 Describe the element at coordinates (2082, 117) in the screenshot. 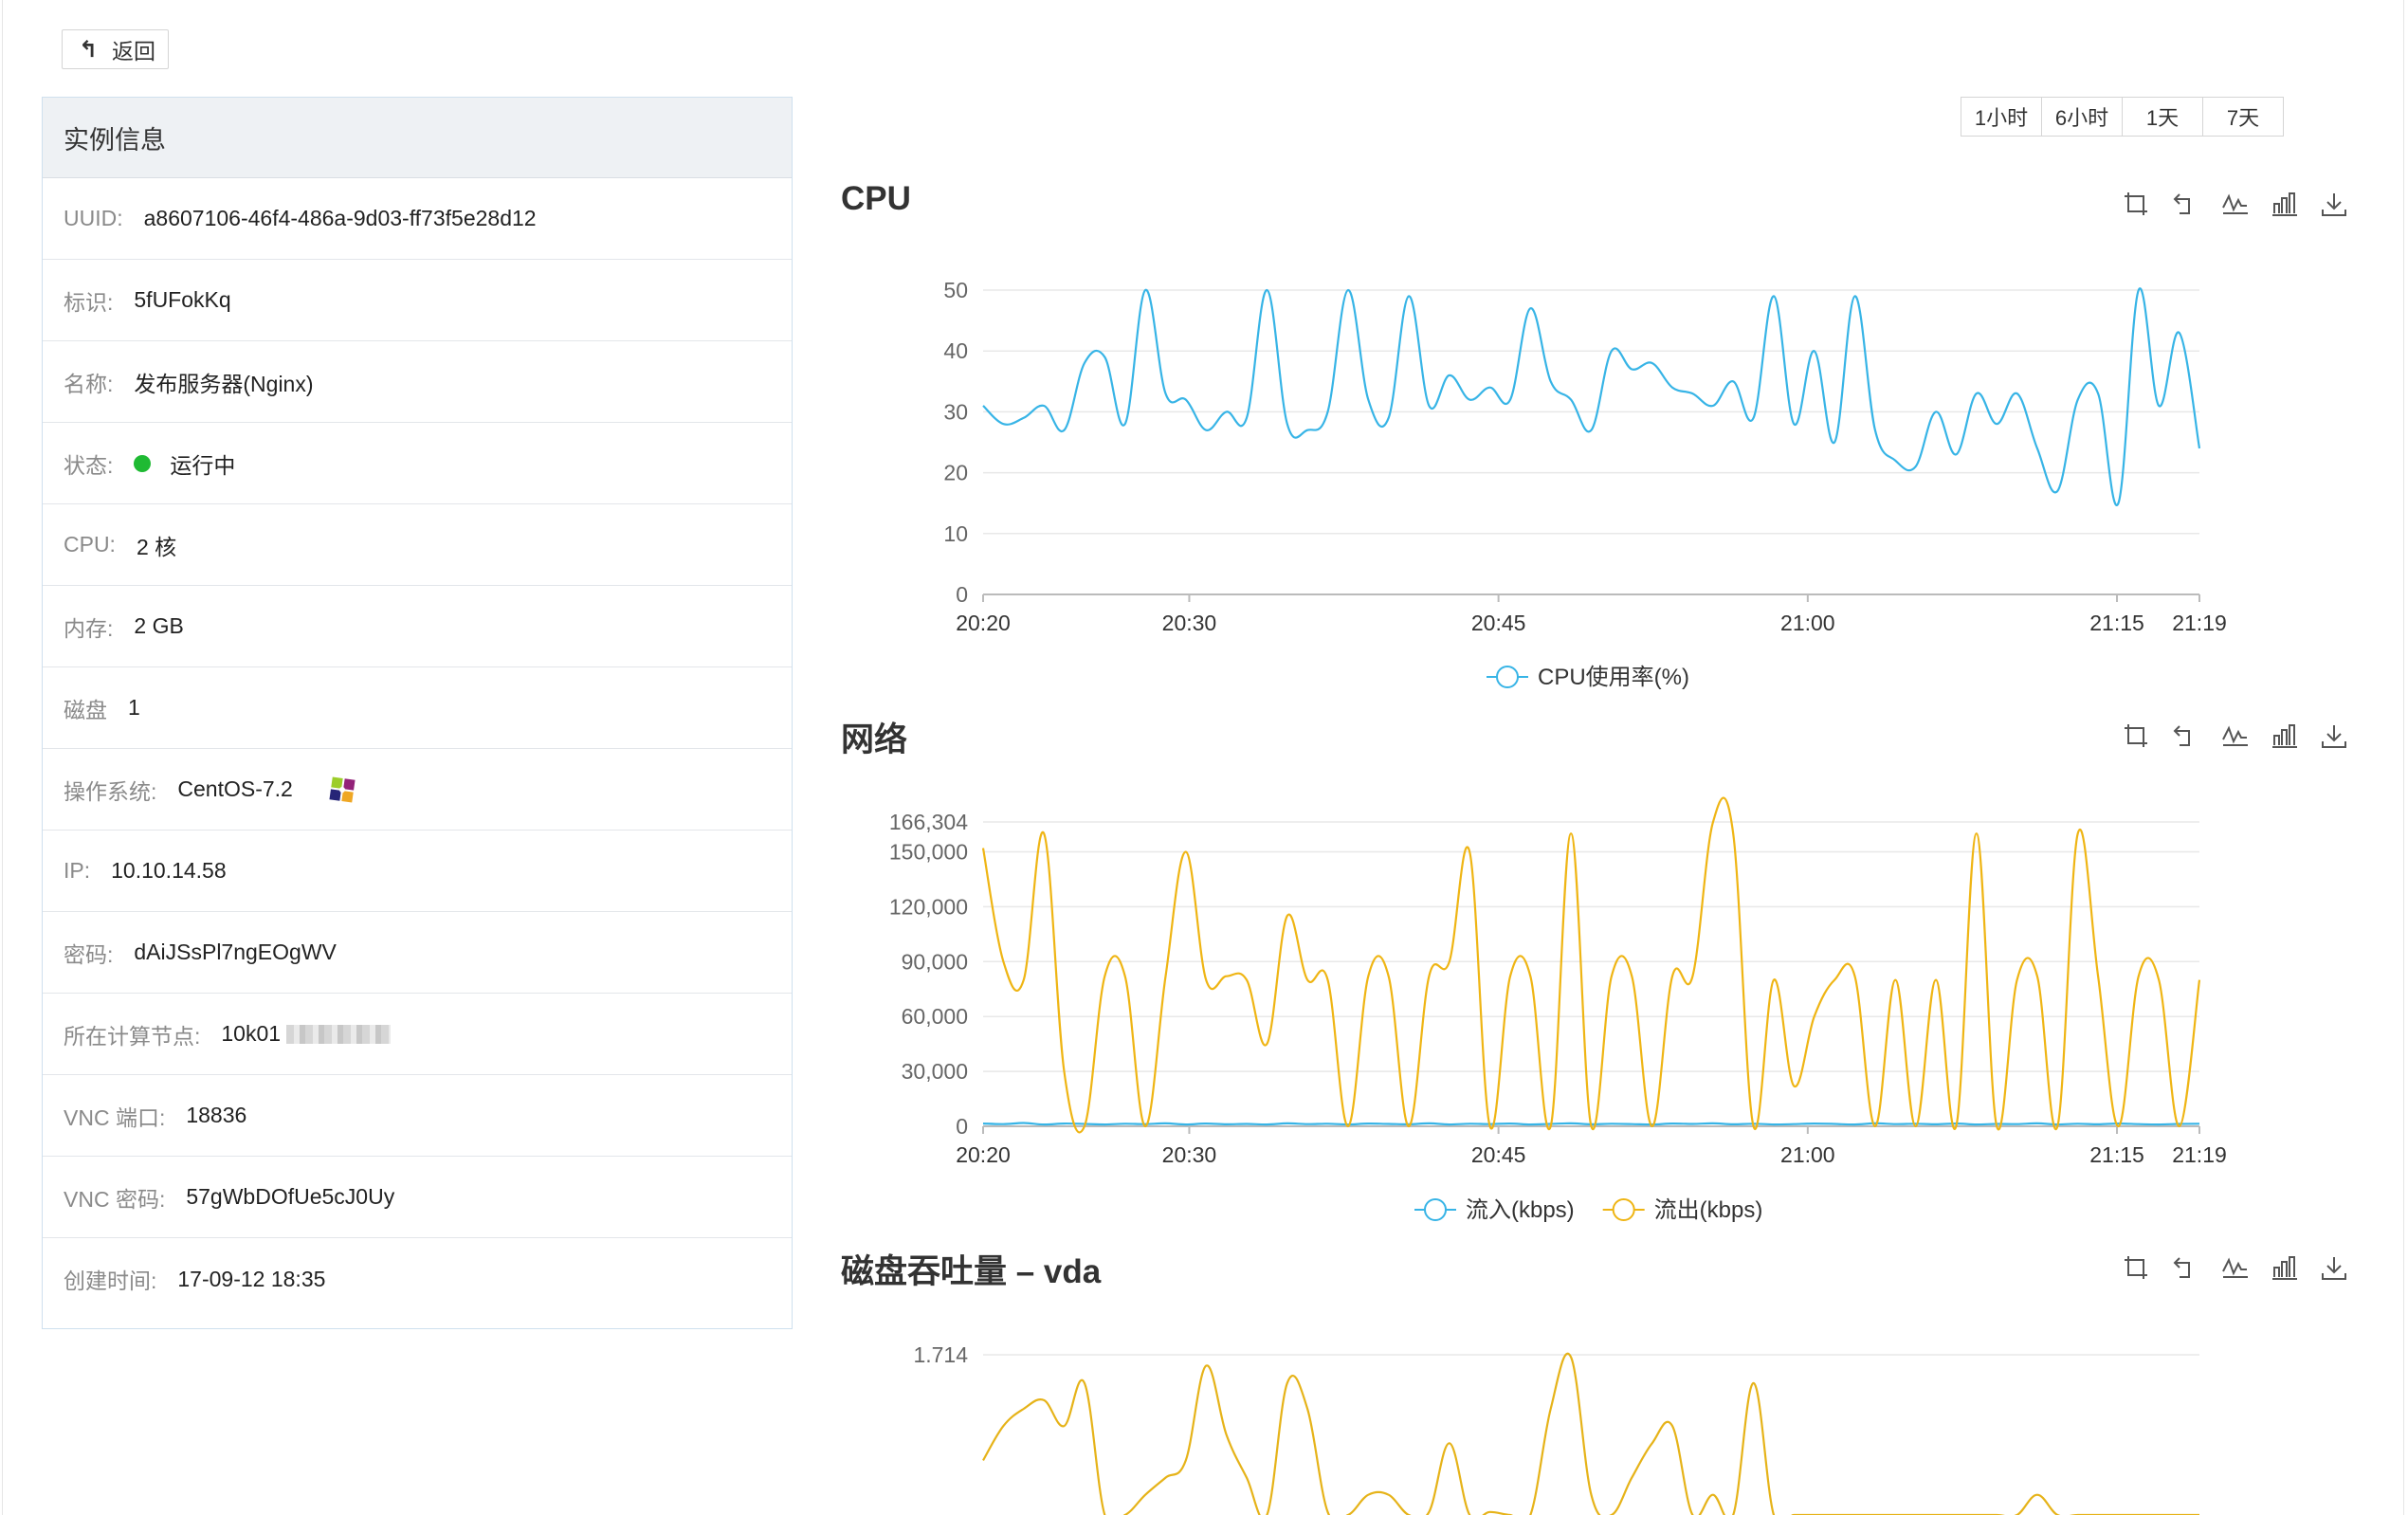

I see `range-6h-button: 6小时` at that location.